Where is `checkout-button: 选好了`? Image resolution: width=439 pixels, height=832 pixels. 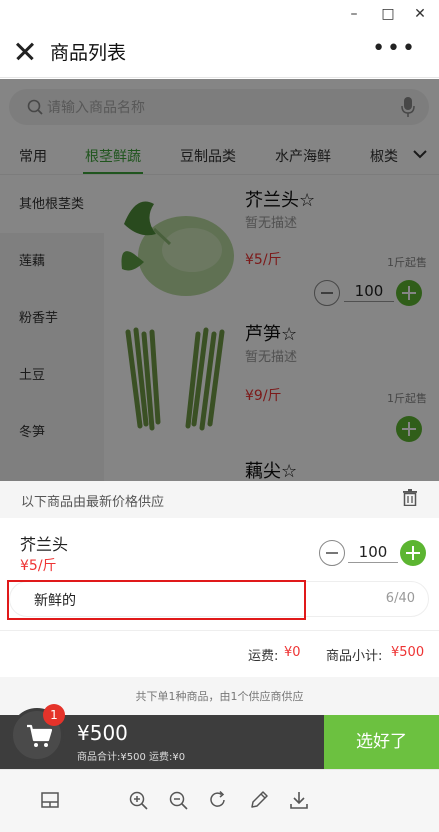
checkout-button: 选好了 is located at coordinates (381, 742).